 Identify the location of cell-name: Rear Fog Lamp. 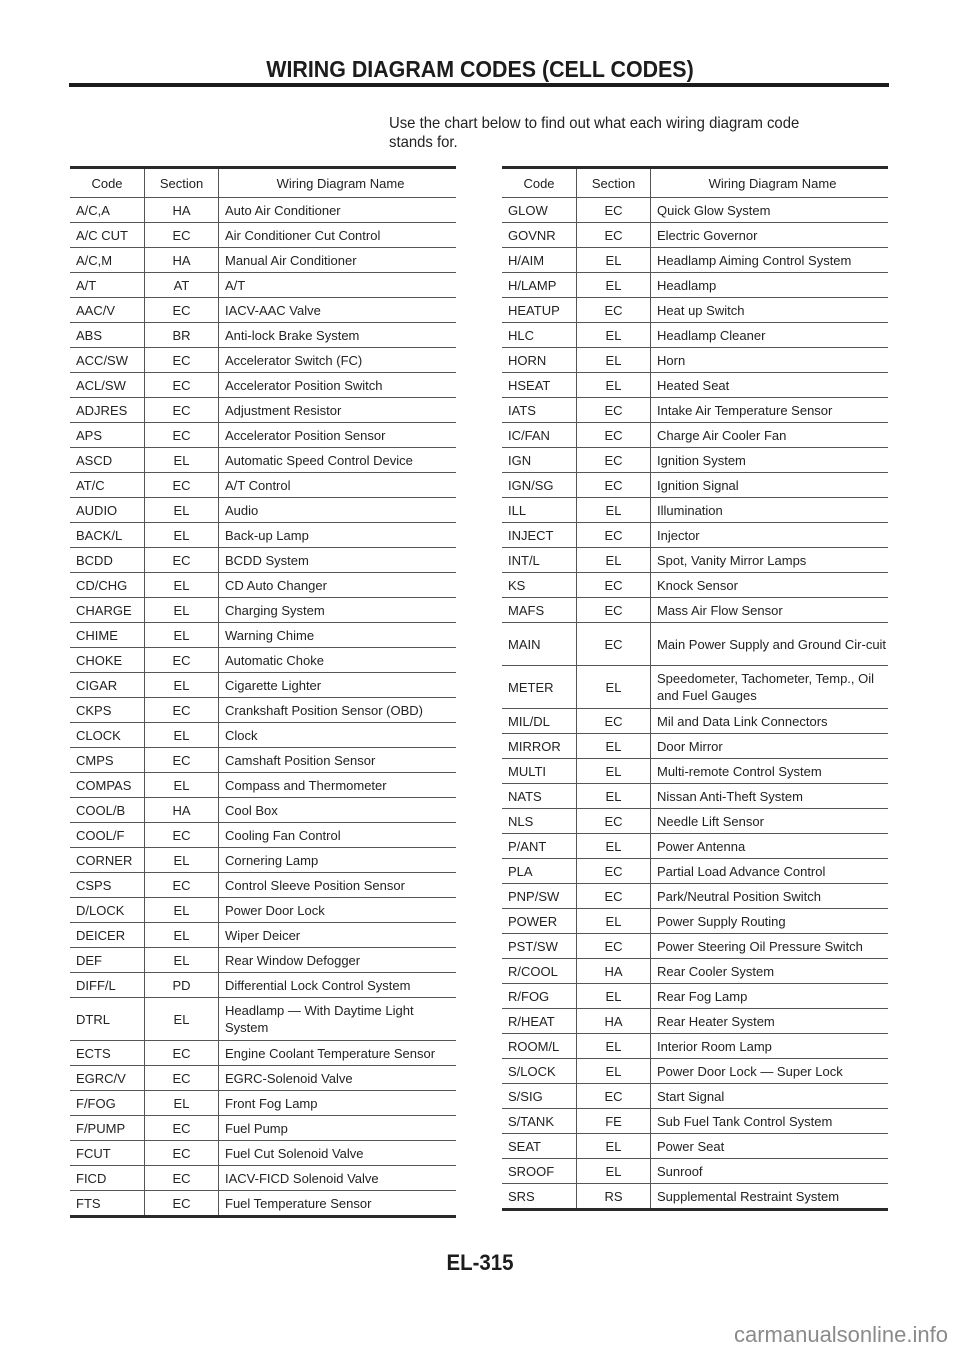
(769, 996).